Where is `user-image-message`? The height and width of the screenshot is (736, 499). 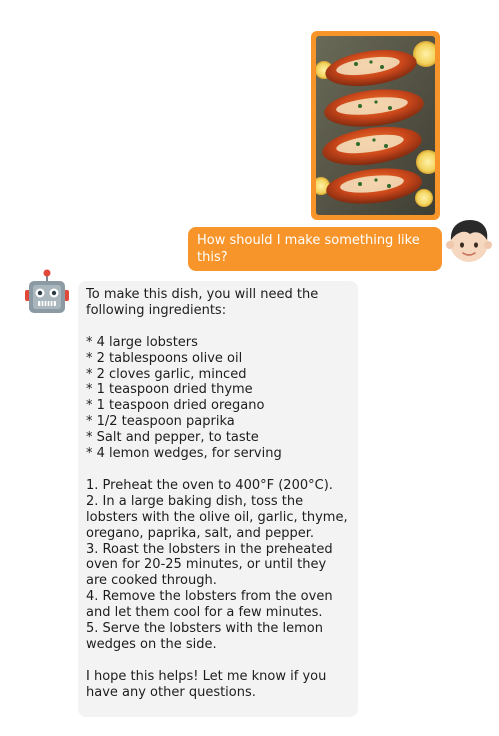
user-image-message is located at coordinates (375, 125).